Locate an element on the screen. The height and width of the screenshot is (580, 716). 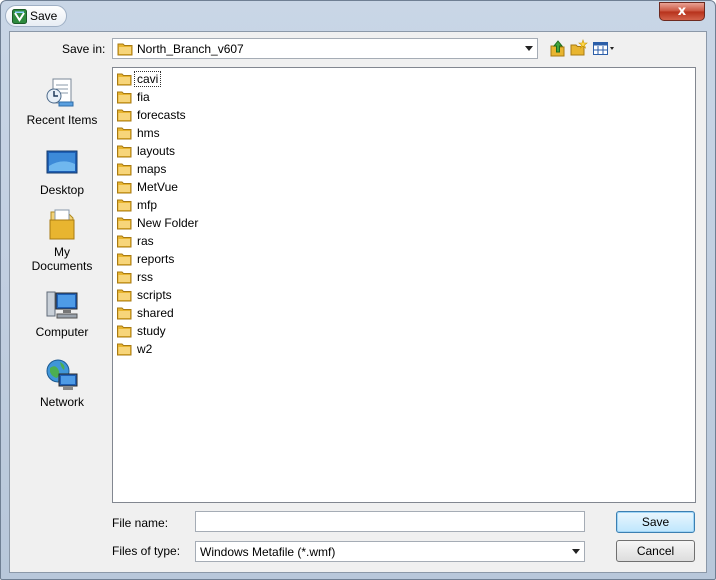
view-menu-button is located at coordinates (604, 48).